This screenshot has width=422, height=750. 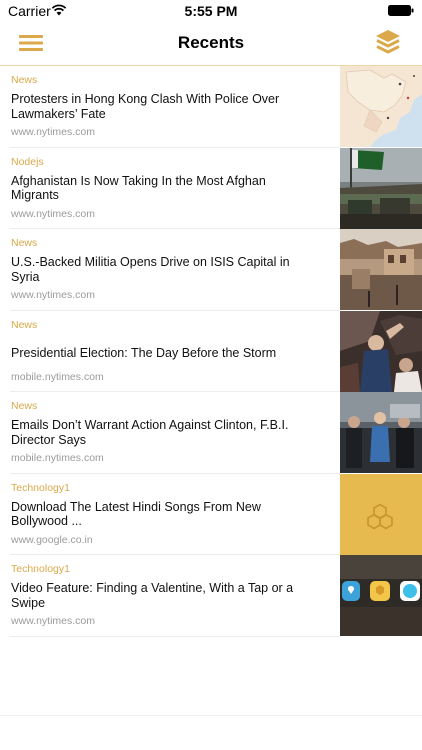 I want to click on status-bar: Carrier 5:55 PM, so click(x=211, y=11).